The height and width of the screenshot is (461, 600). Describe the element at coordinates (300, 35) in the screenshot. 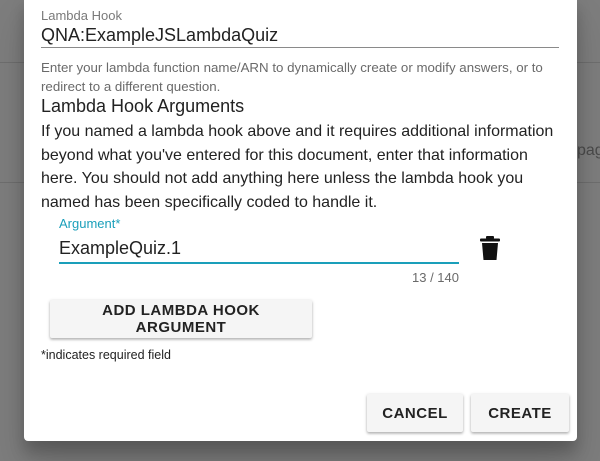

I see `lambda-hook-input` at that location.